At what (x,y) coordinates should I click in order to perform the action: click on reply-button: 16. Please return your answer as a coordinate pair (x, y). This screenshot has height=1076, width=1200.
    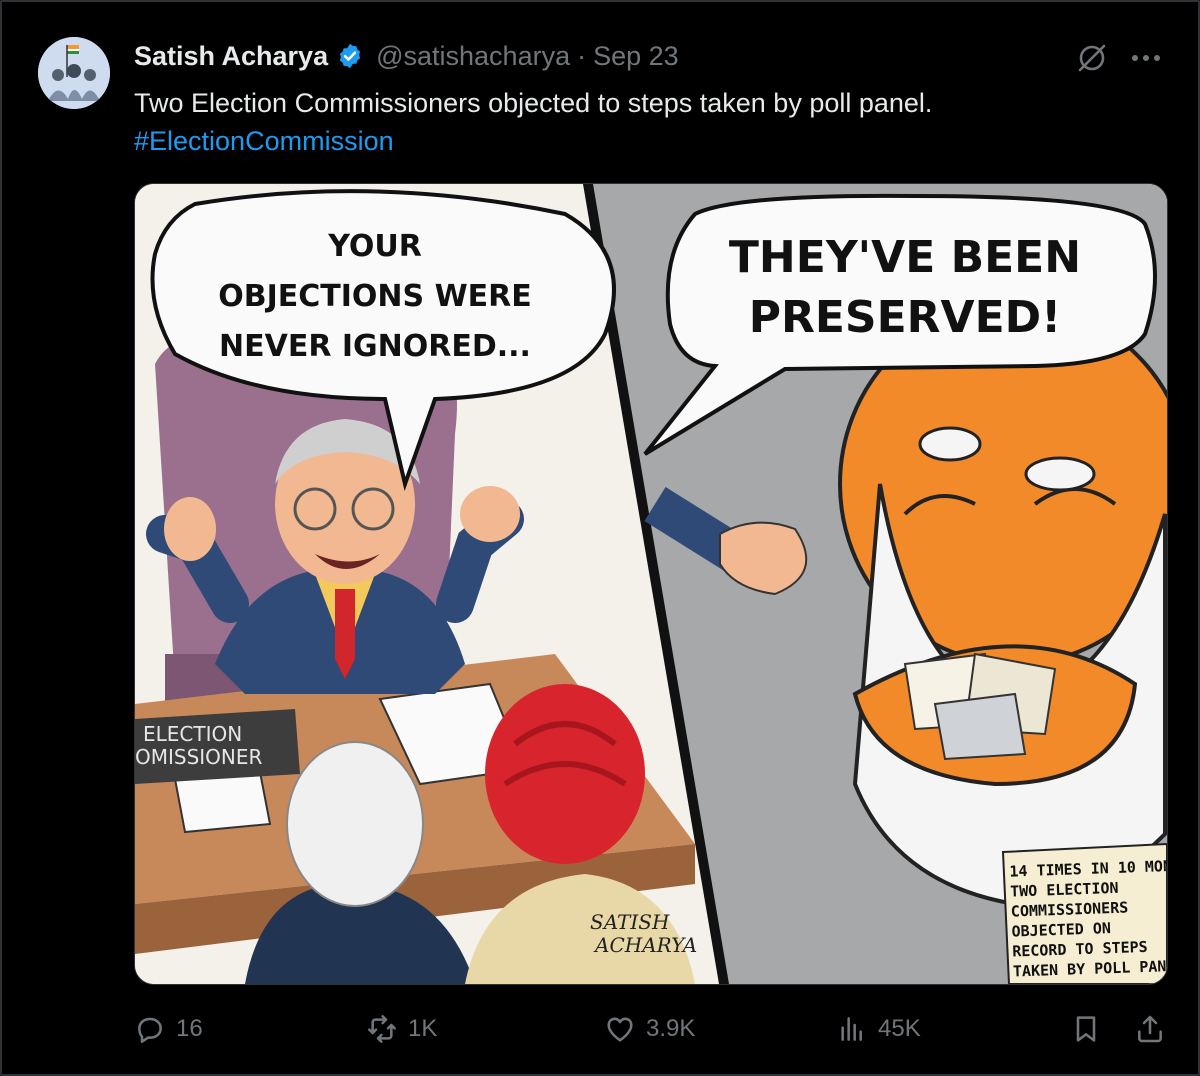
    Looking at the image, I should click on (168, 1029).